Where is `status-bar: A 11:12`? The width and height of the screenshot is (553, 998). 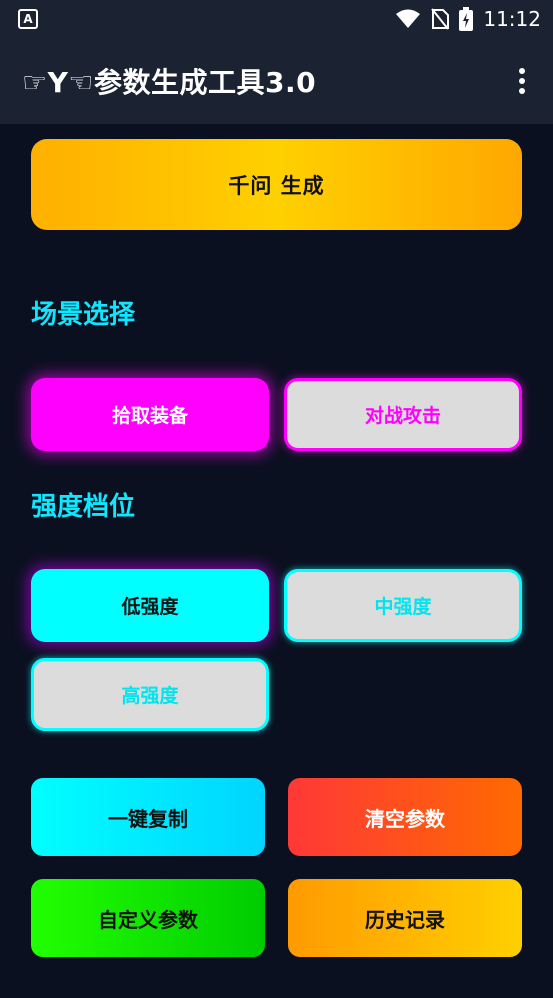
status-bar: A 11:12 is located at coordinates (276, 18).